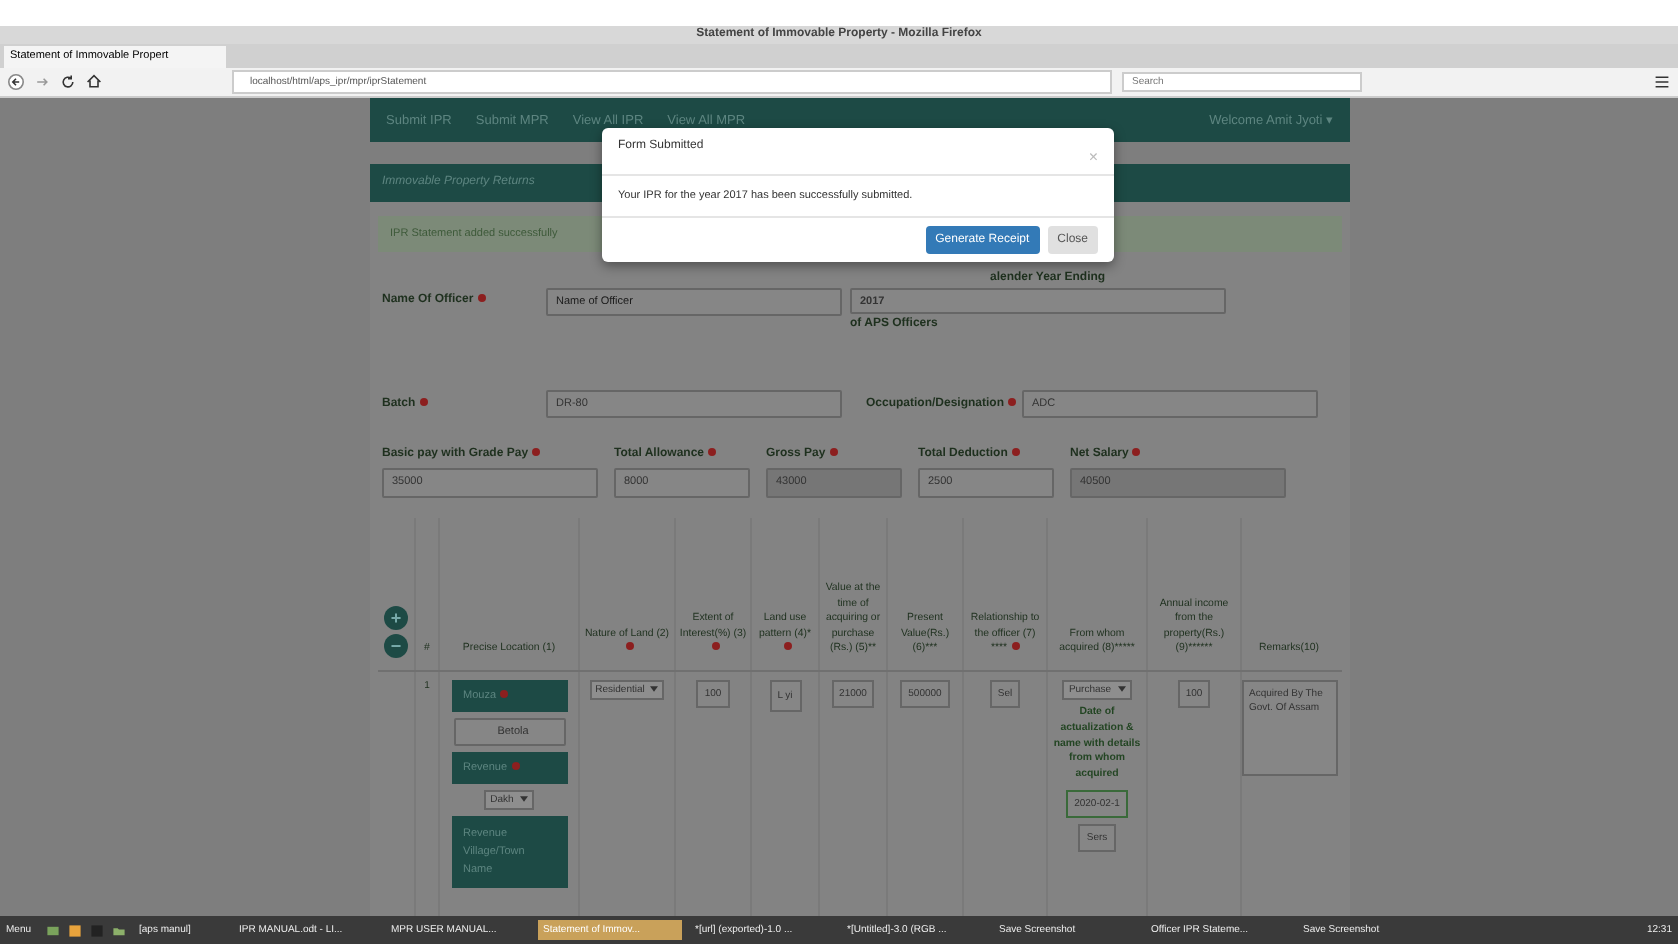 The width and height of the screenshot is (1678, 944). What do you see at coordinates (16, 82) in the screenshot?
I see `back-icon` at bounding box center [16, 82].